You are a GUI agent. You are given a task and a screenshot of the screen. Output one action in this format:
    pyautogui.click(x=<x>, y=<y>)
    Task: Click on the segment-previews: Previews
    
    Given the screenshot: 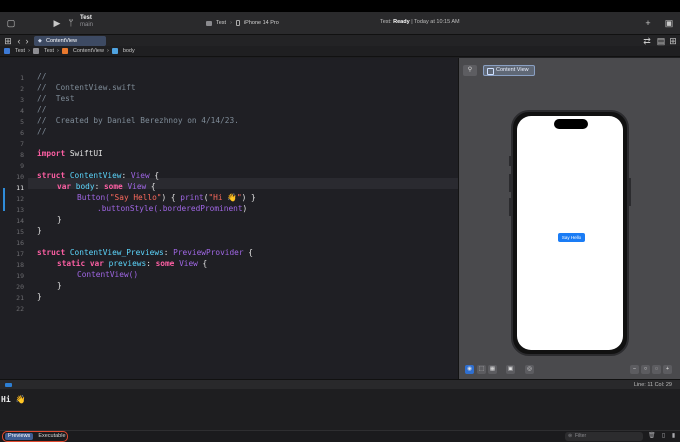 What is the action you would take?
    pyautogui.click(x=19, y=436)
    